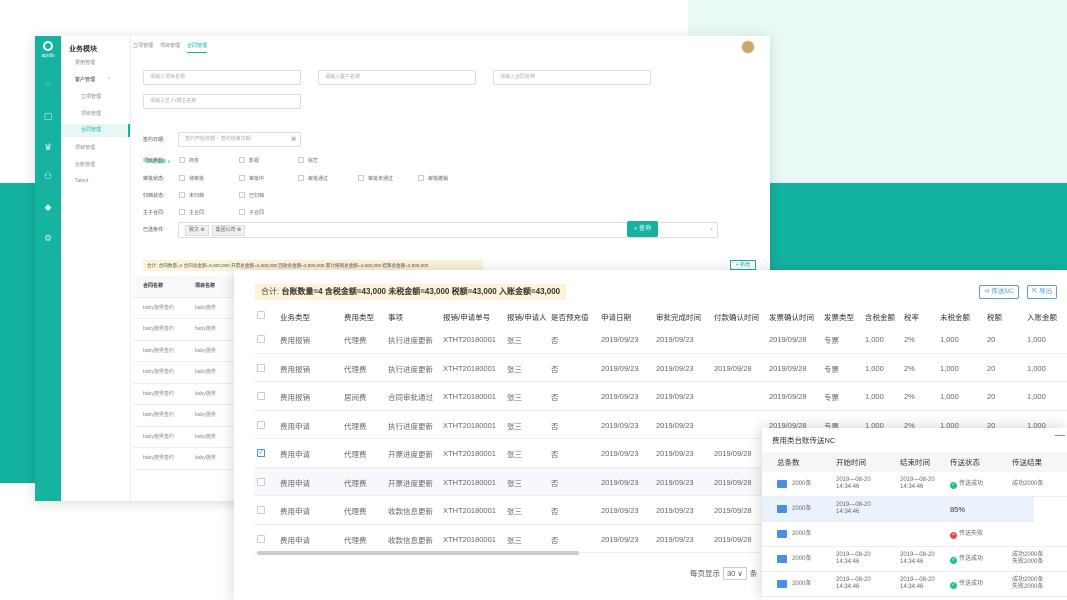  I want to click on layers-icon: ◆, so click(48, 207).